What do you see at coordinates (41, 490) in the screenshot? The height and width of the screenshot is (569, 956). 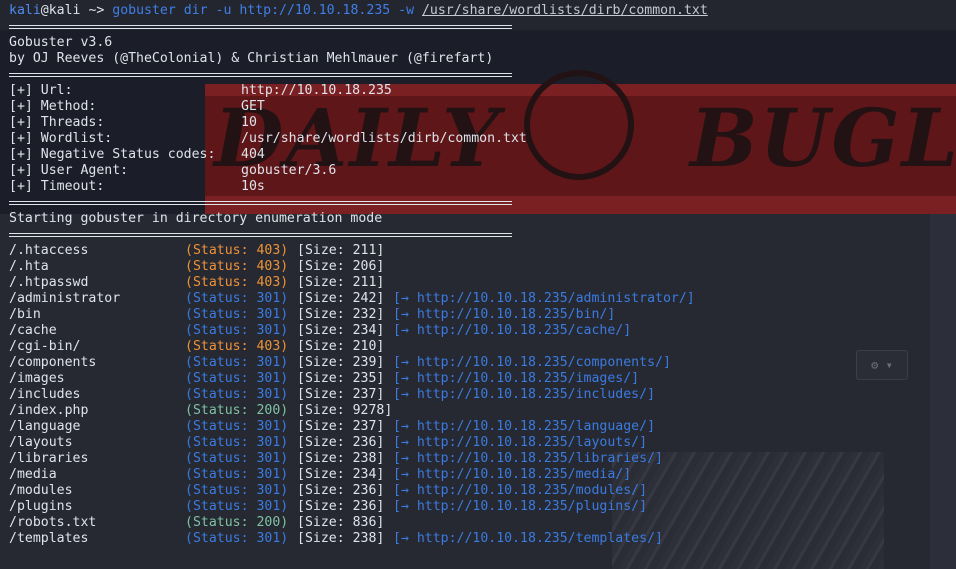 I see `result-path: /modules` at bounding box center [41, 490].